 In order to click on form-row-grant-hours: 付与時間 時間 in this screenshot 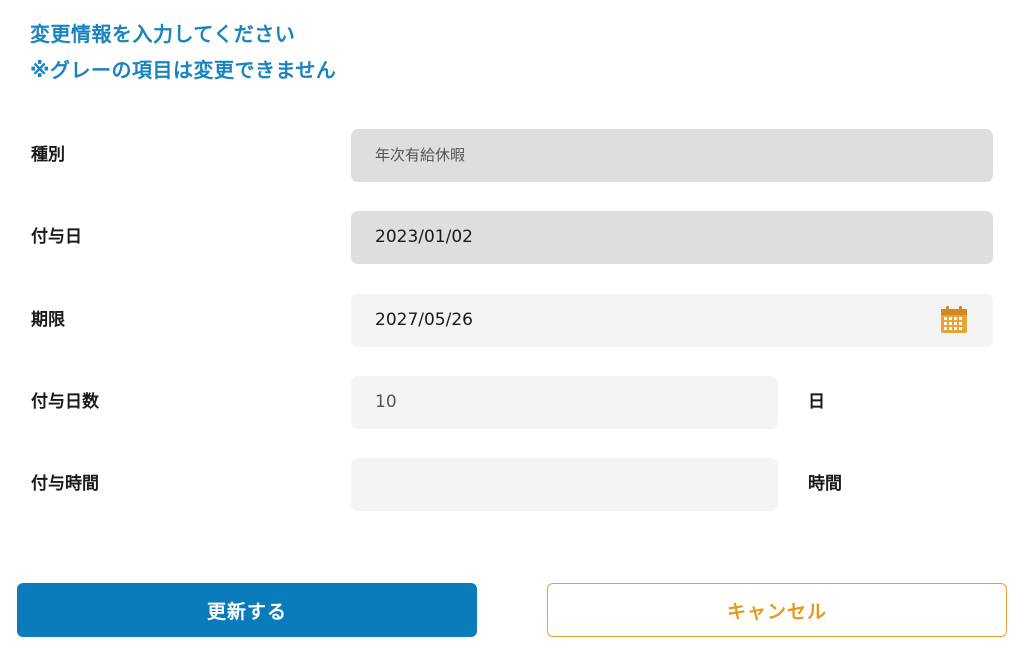, I will do `click(512, 484)`.